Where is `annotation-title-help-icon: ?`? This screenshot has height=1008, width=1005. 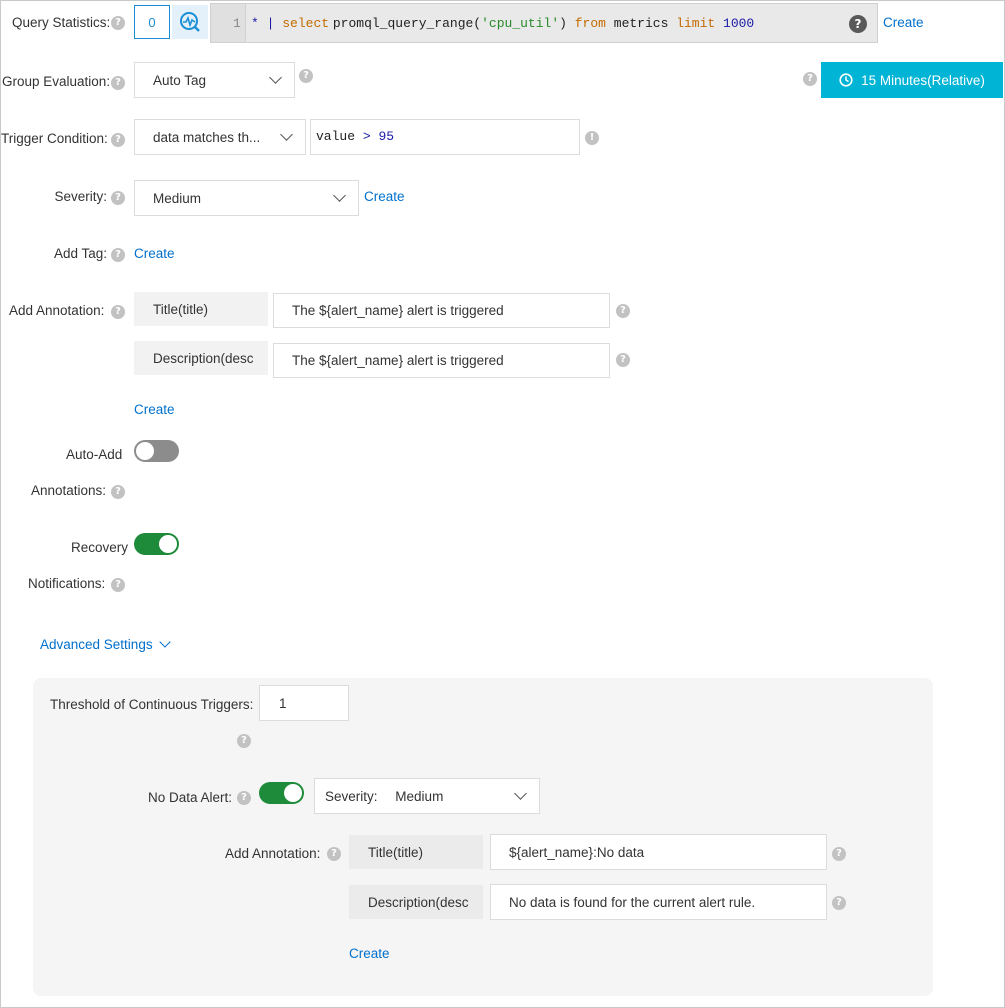 annotation-title-help-icon: ? is located at coordinates (623, 311).